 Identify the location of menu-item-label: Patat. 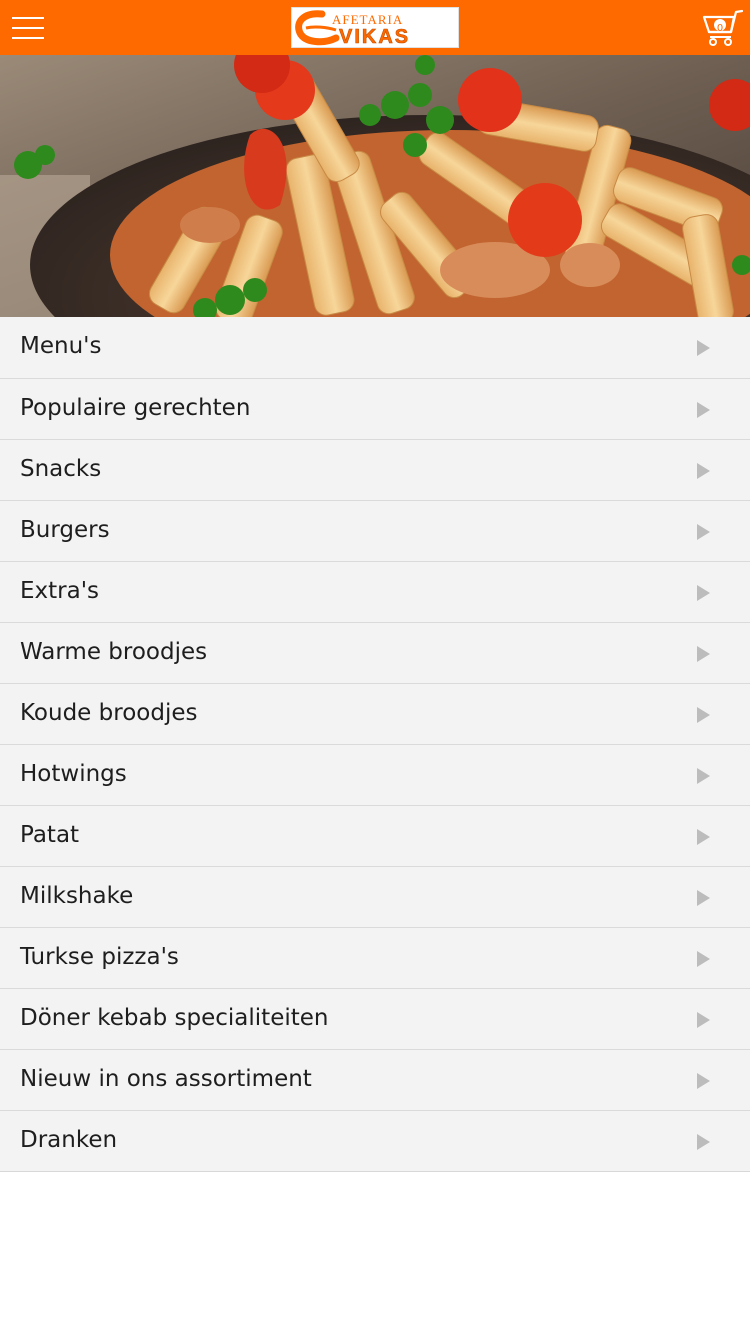
(50, 835).